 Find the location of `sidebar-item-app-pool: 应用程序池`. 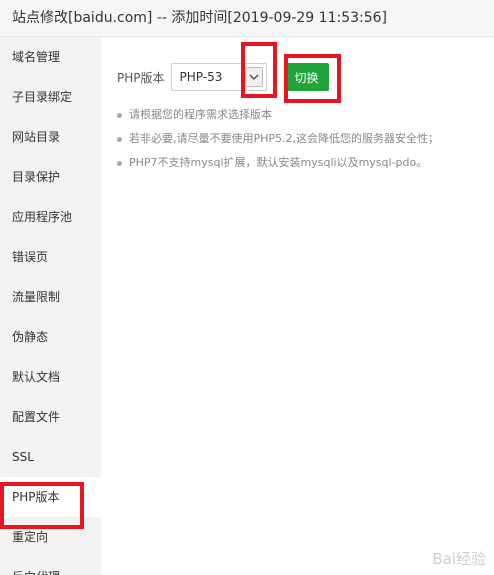

sidebar-item-app-pool: 应用程序池 is located at coordinates (50, 217).